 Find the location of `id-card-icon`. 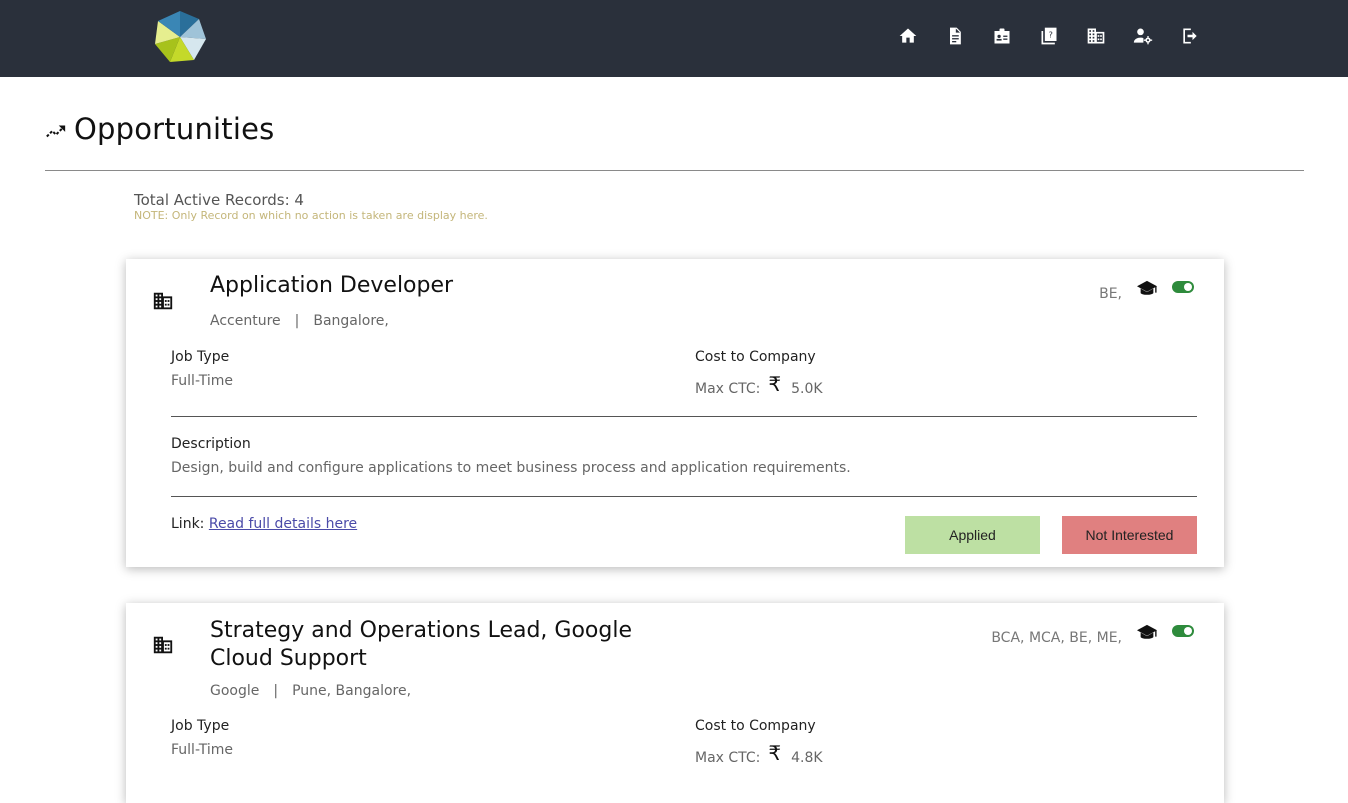

id-card-icon is located at coordinates (1002, 36).